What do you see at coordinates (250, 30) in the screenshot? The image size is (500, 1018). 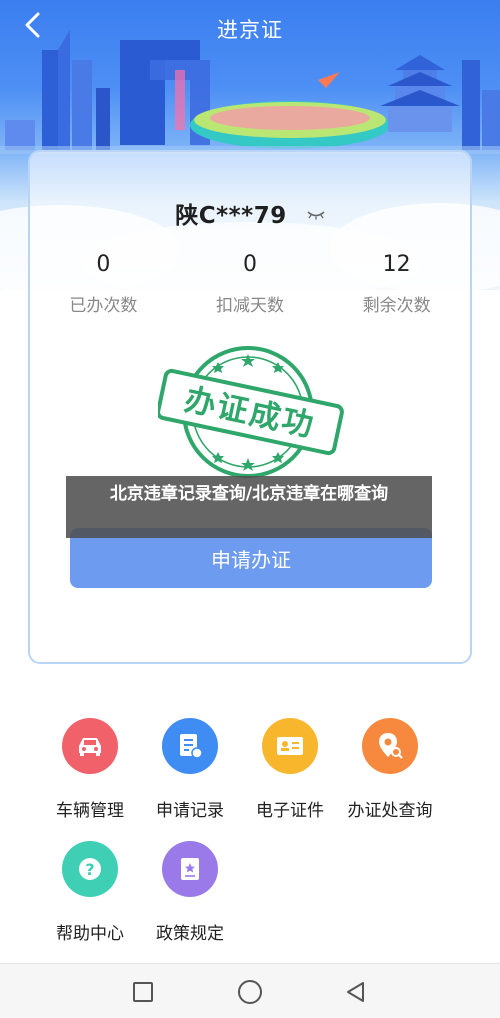 I see `page-title: 进京证` at bounding box center [250, 30].